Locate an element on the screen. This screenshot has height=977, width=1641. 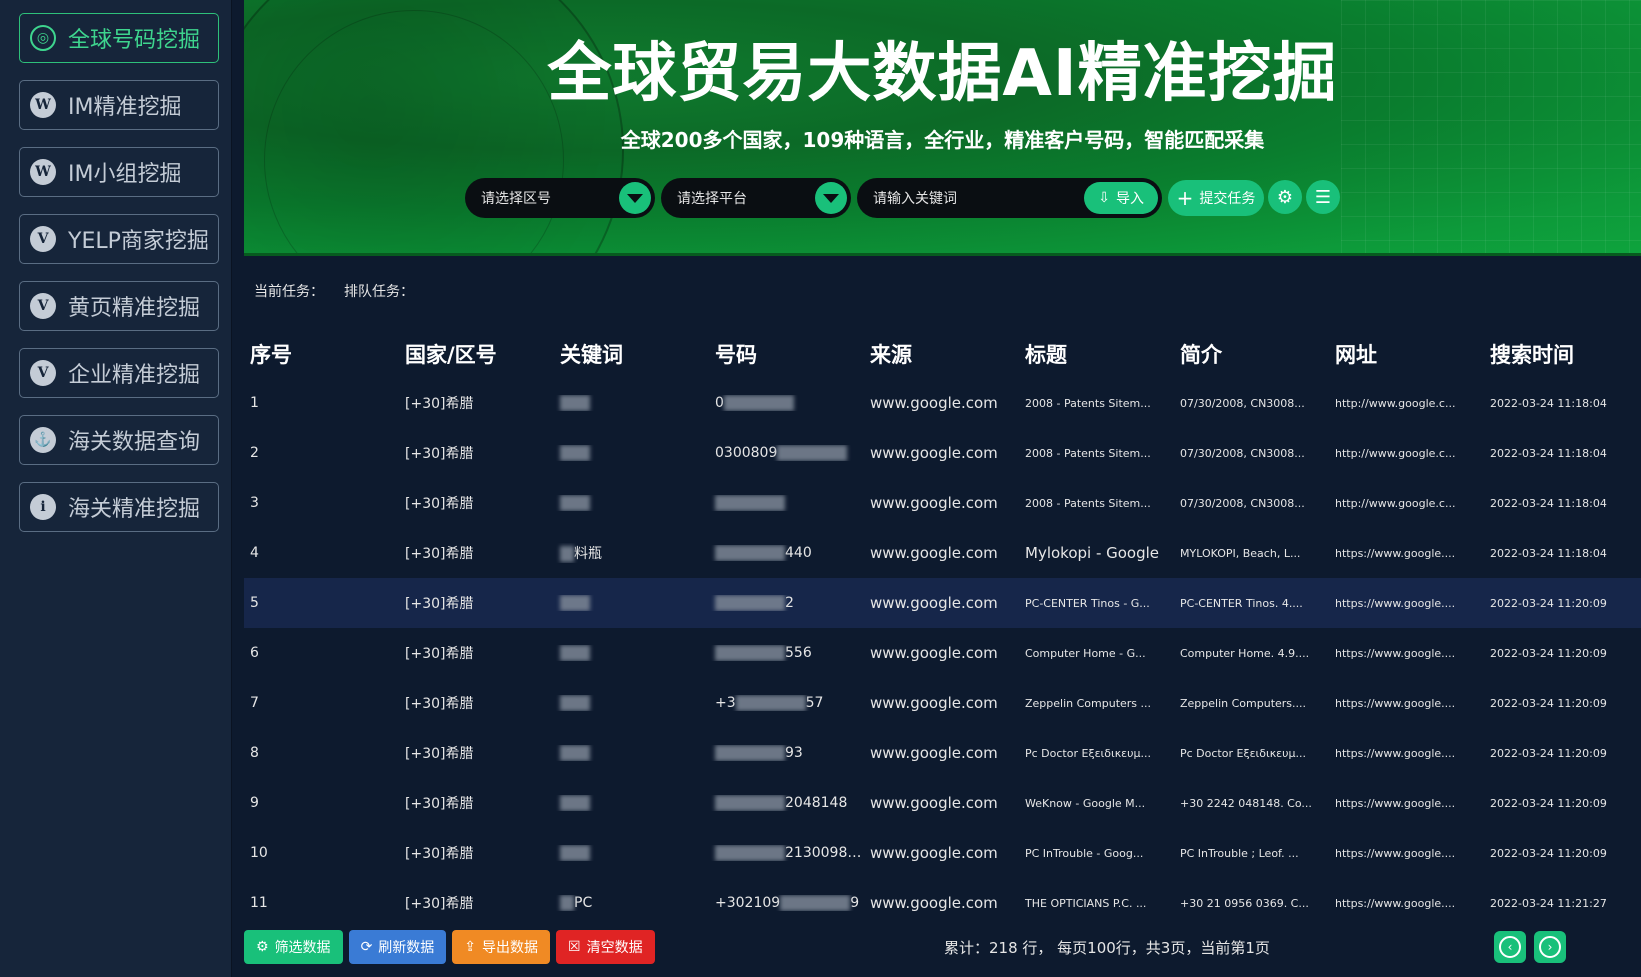
filter-data-button: ⚙ 筛选数据 is located at coordinates (293, 947).